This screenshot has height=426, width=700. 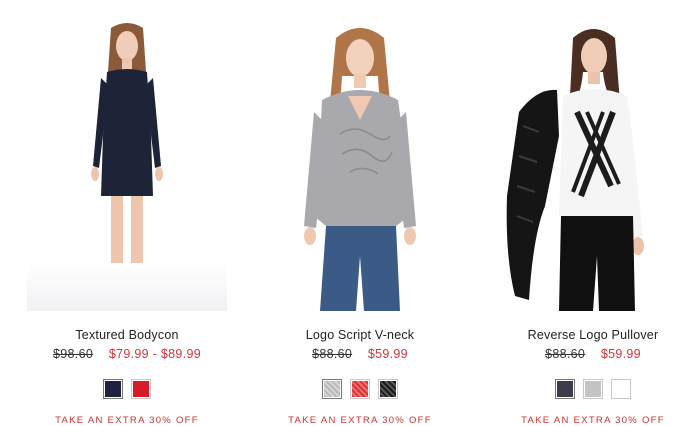 I want to click on swatch-light-grey, so click(x=593, y=389).